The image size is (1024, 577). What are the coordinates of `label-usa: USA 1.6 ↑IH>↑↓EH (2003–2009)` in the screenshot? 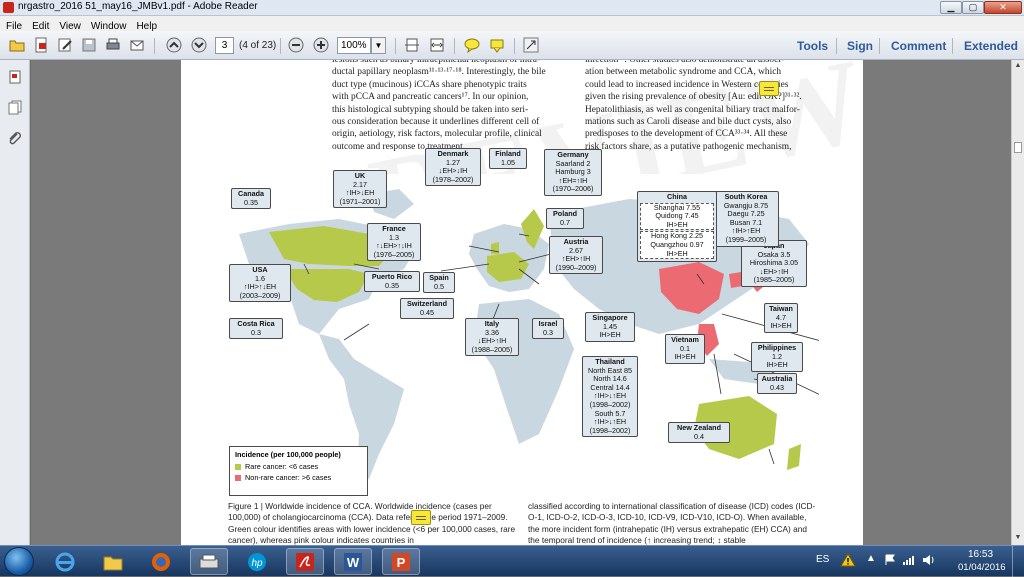 It's located at (260, 283).